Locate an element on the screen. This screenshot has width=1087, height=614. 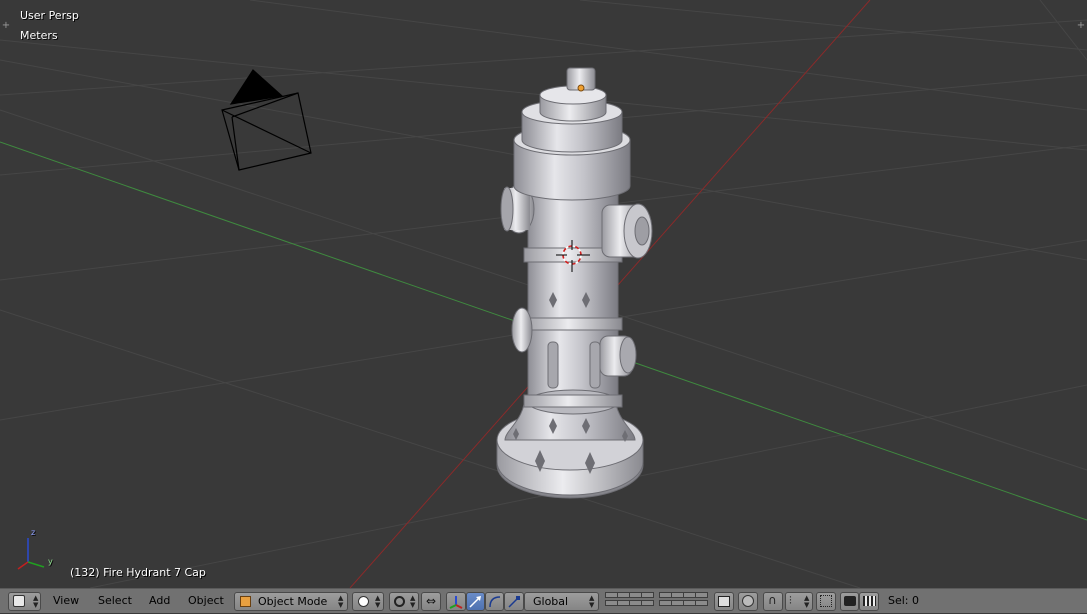
menu-object: Object is located at coordinates (206, 600).